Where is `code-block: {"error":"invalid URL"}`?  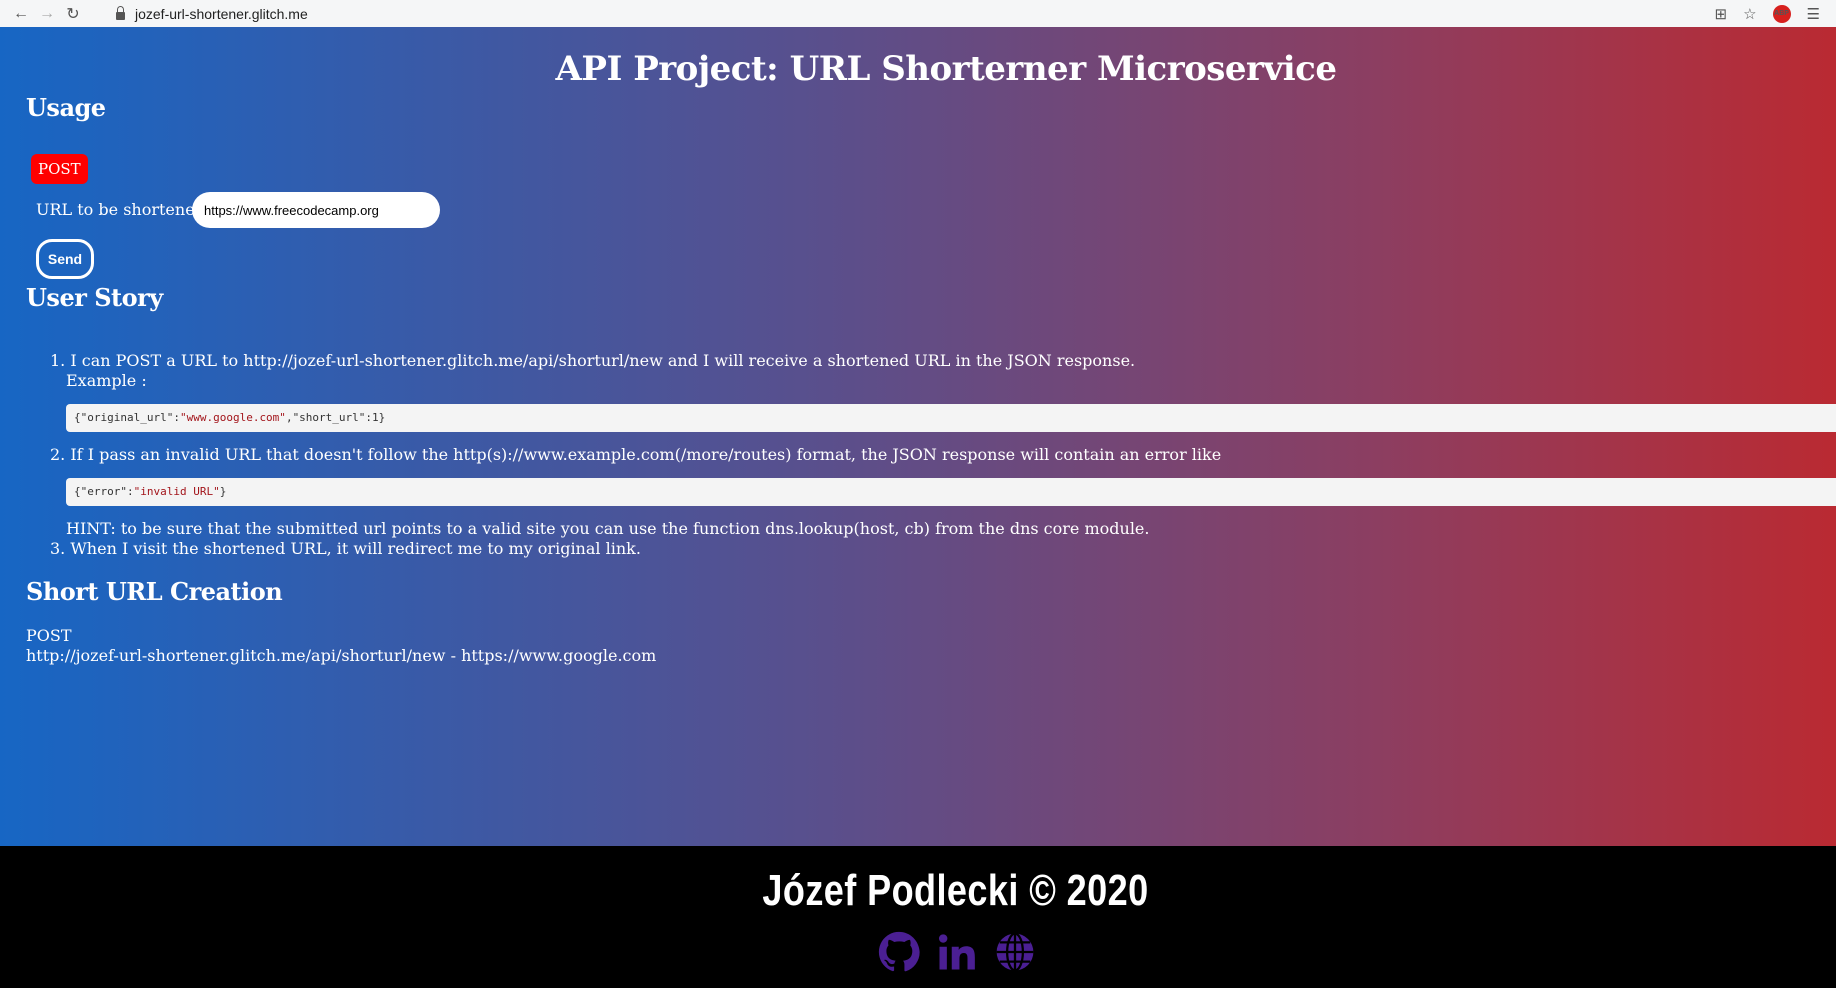
code-block: {"error":"invalid URL"} is located at coordinates (951, 492).